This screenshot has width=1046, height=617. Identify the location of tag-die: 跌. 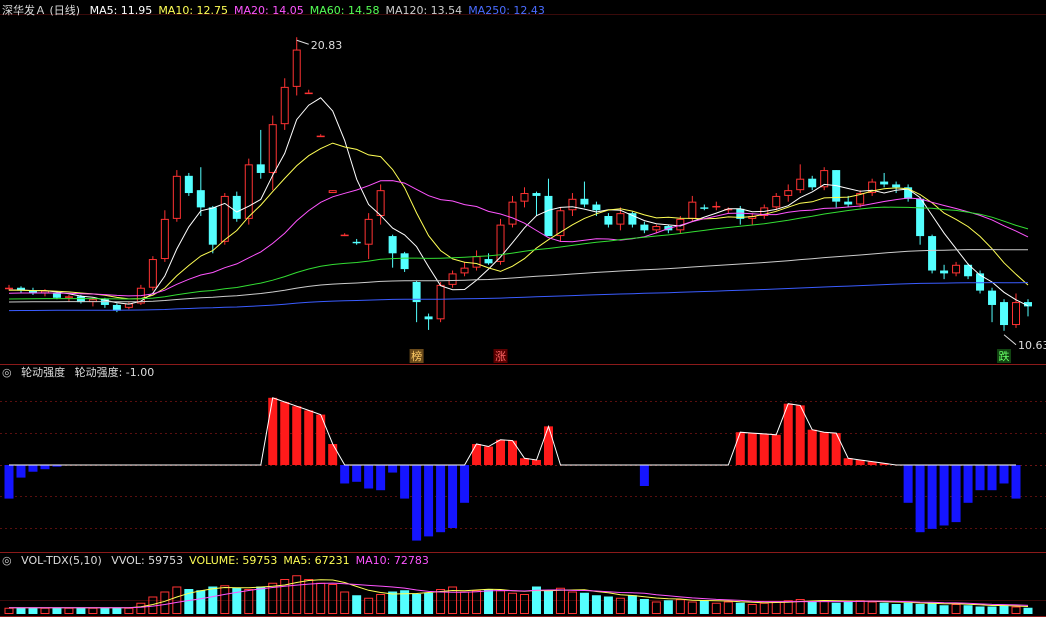
(1004, 356).